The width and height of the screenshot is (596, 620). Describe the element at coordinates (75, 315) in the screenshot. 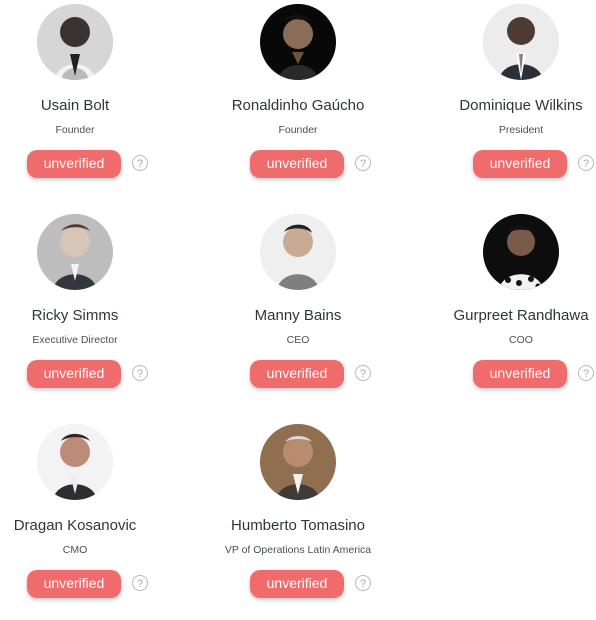

I see `person-name: Ricky Simms` at that location.